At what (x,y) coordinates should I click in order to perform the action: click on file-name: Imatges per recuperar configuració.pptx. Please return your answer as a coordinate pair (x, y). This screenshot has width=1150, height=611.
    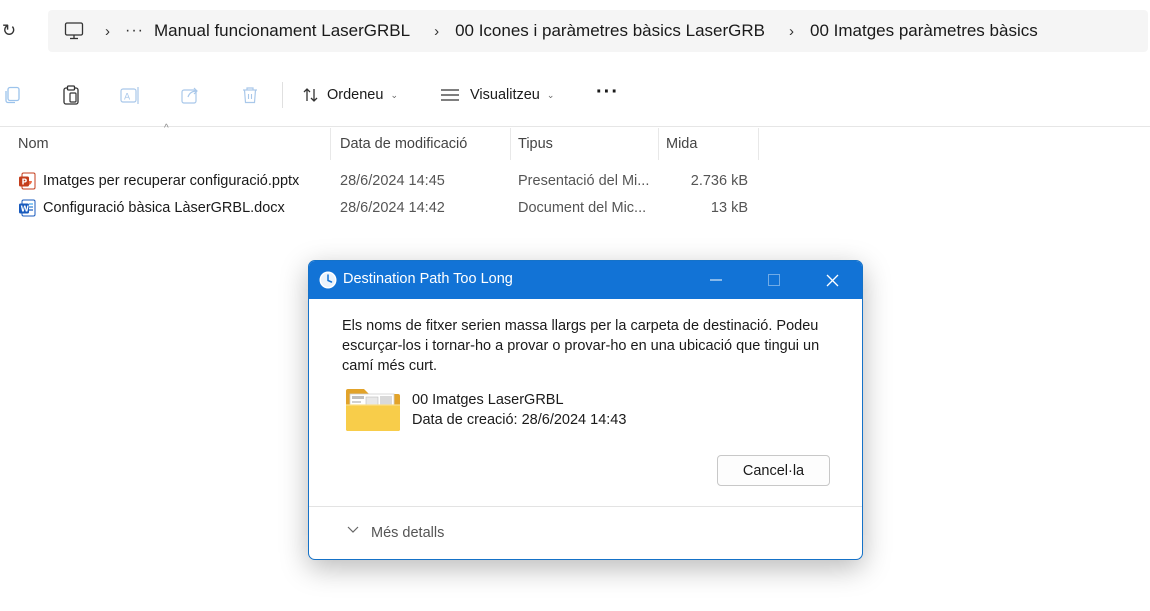
    Looking at the image, I should click on (171, 181).